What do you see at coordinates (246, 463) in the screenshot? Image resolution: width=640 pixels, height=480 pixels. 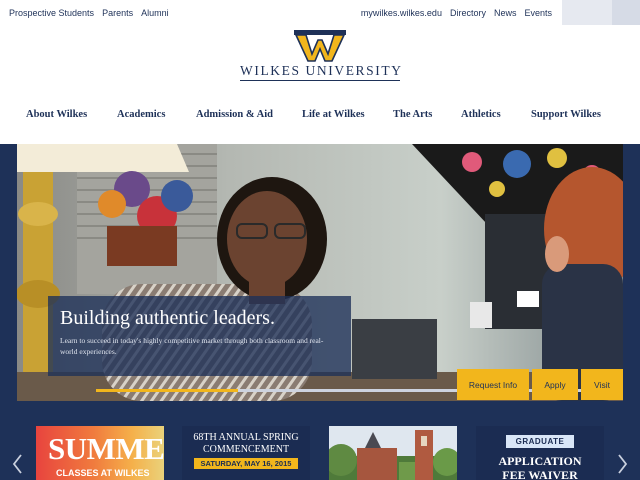 I see `commencement-date: SATURDAY, MAY 16, 2015` at bounding box center [246, 463].